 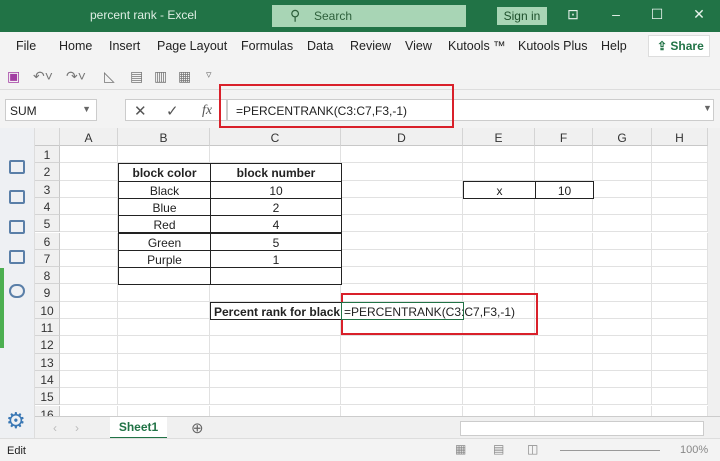 What do you see at coordinates (164, 259) in the screenshot?
I see `table-cell-color: Purple` at bounding box center [164, 259].